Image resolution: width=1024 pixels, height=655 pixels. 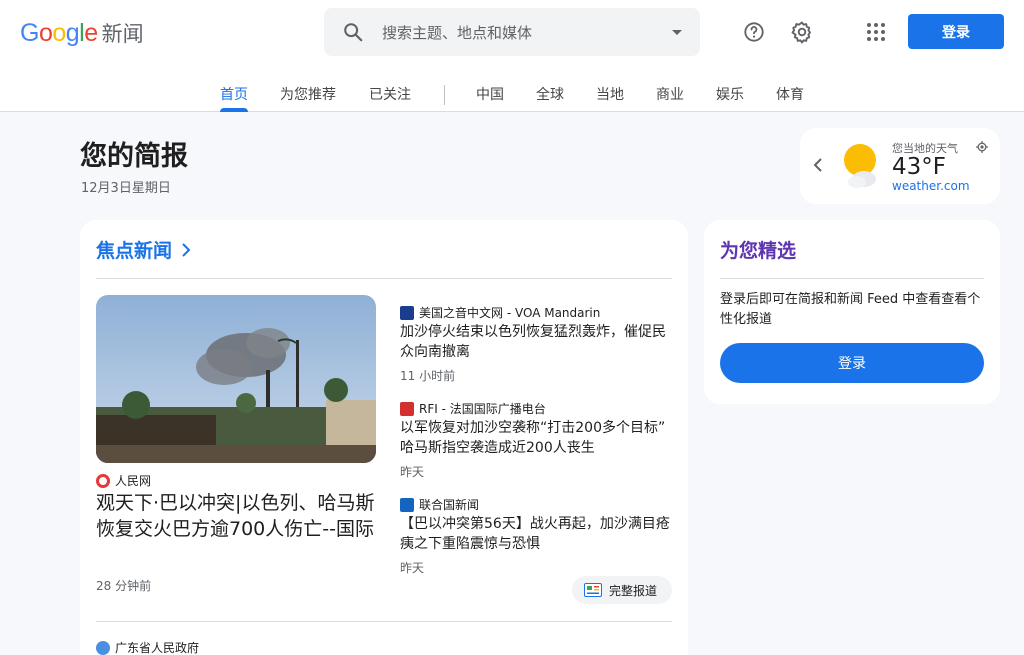 What do you see at coordinates (677, 32) in the screenshot?
I see `search-dropdown-icon` at bounding box center [677, 32].